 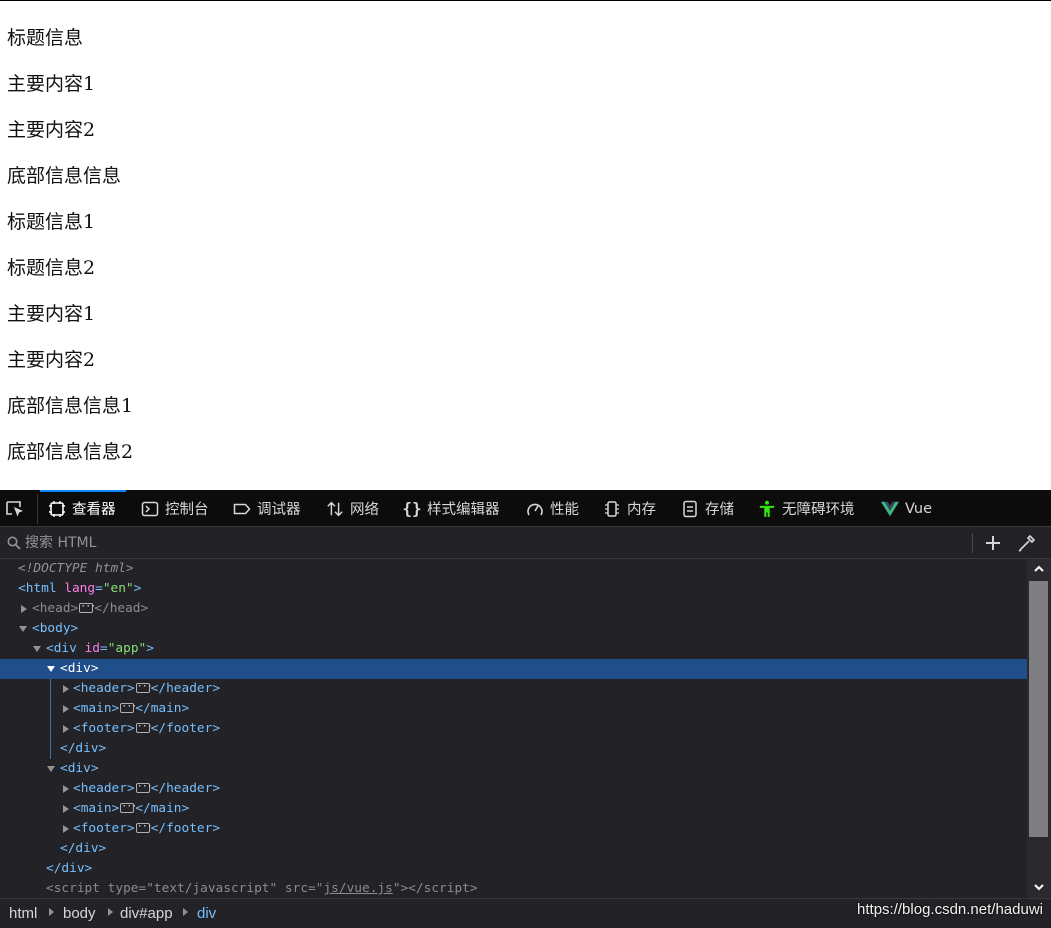 I want to click on main-text: 主要内容1, so click(x=51, y=84).